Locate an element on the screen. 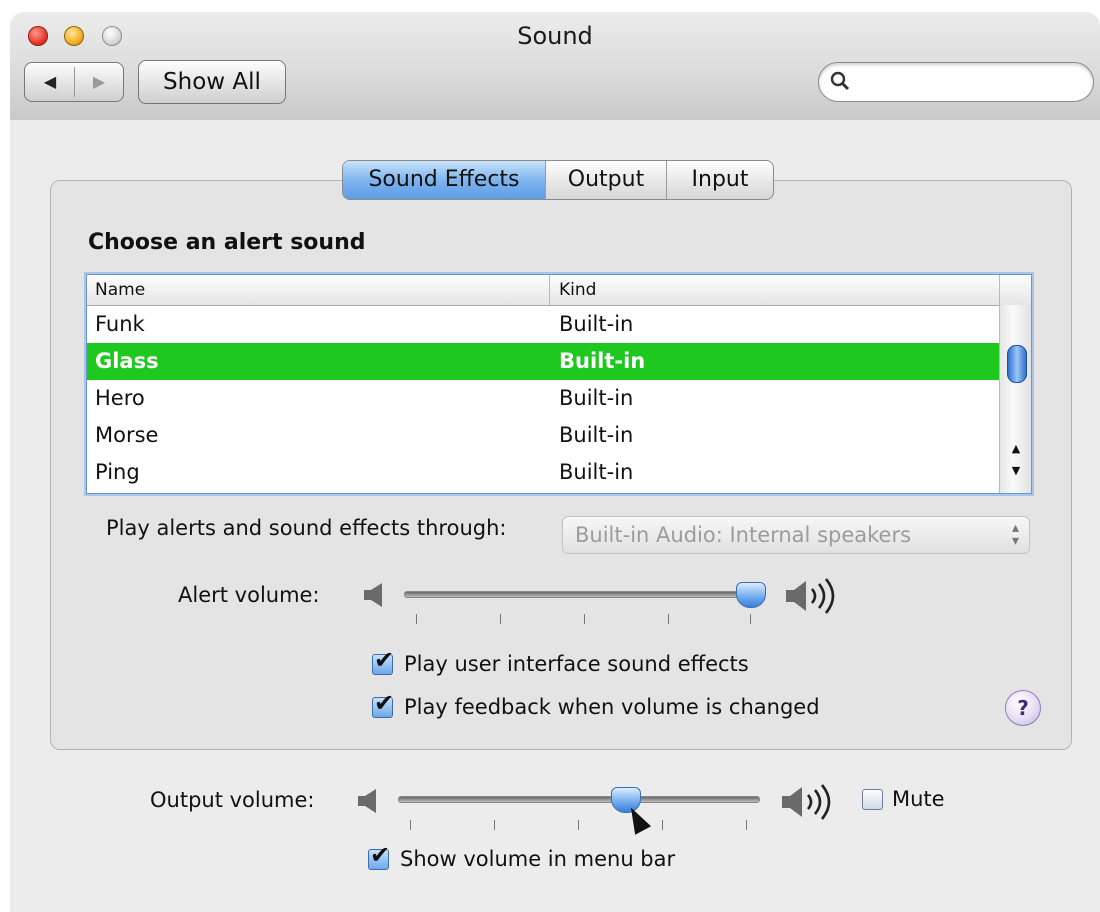  volume-feedback-checkbox: ✔ is located at coordinates (383, 704).